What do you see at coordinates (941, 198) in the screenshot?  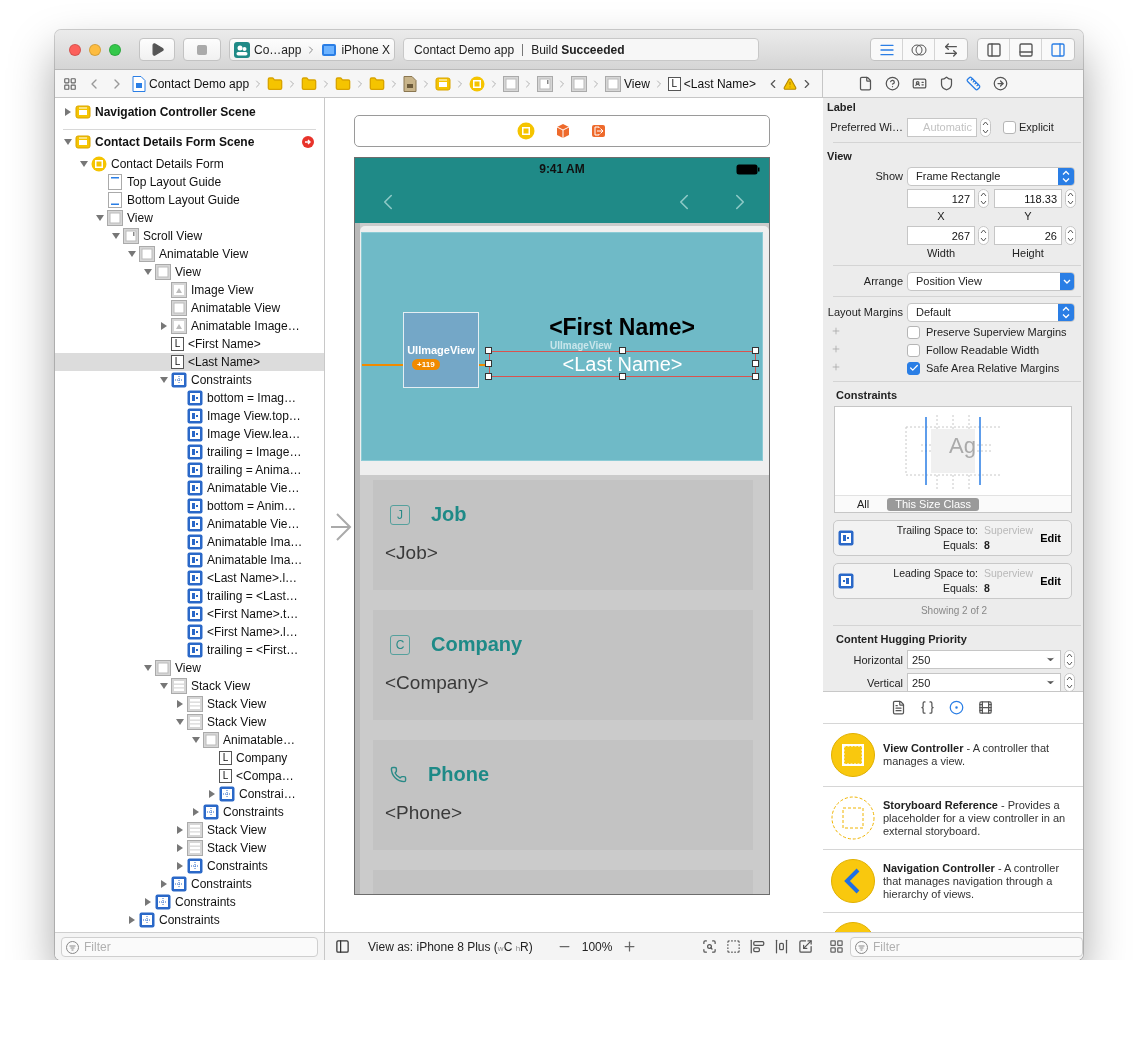 I see `number-field: 127` at bounding box center [941, 198].